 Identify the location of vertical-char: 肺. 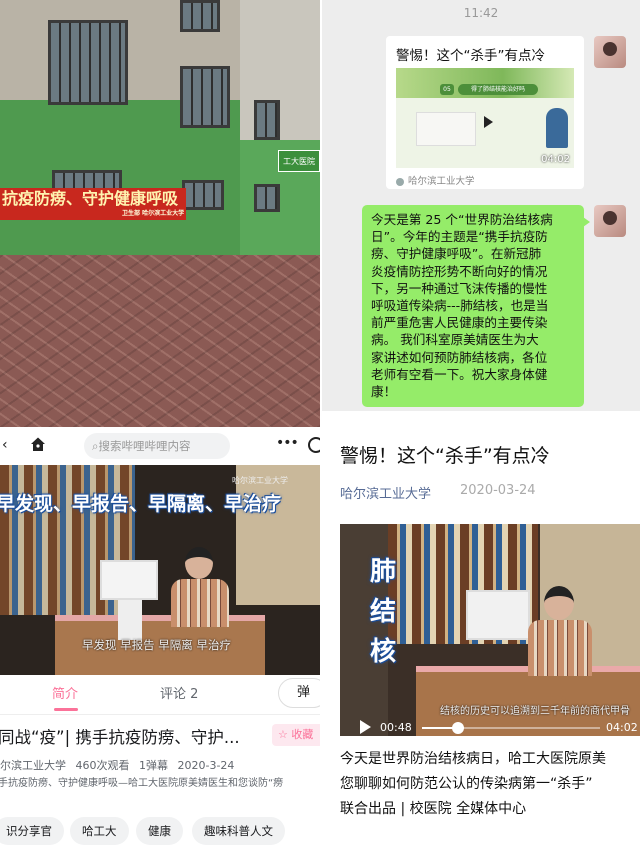
(383, 572).